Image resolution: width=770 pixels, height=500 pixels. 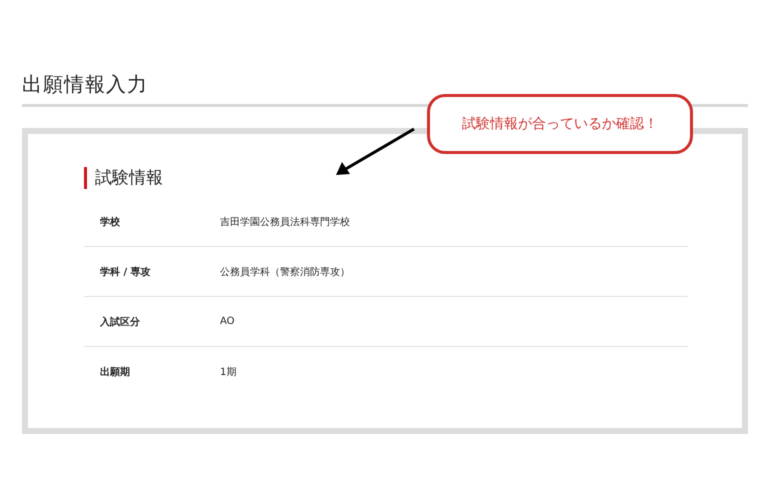 What do you see at coordinates (115, 372) in the screenshot?
I see `field-label: 出願期` at bounding box center [115, 372].